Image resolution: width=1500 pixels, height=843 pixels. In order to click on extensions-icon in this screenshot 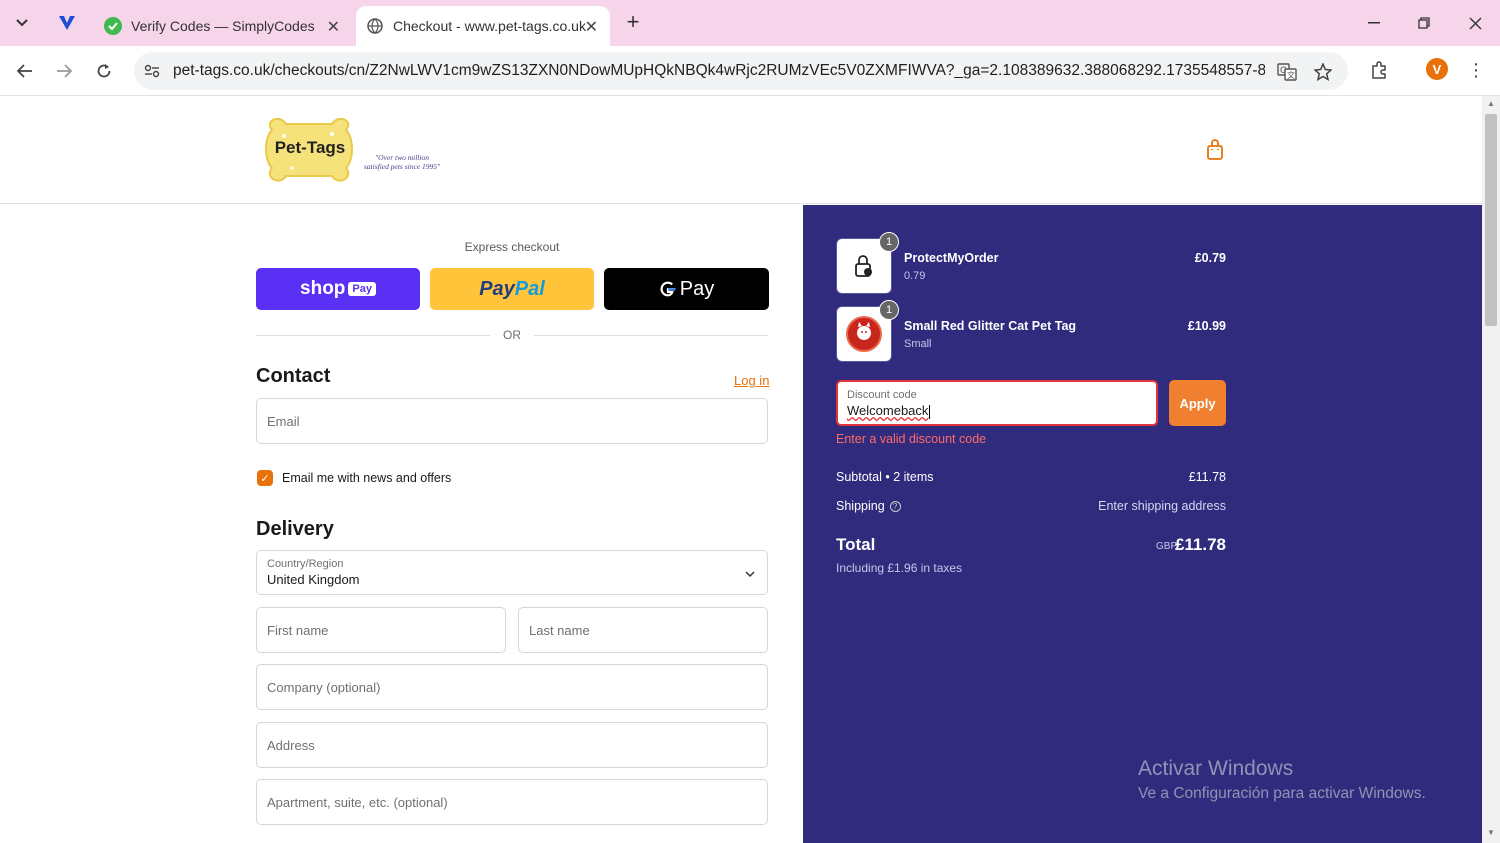, I will do `click(1379, 70)`.